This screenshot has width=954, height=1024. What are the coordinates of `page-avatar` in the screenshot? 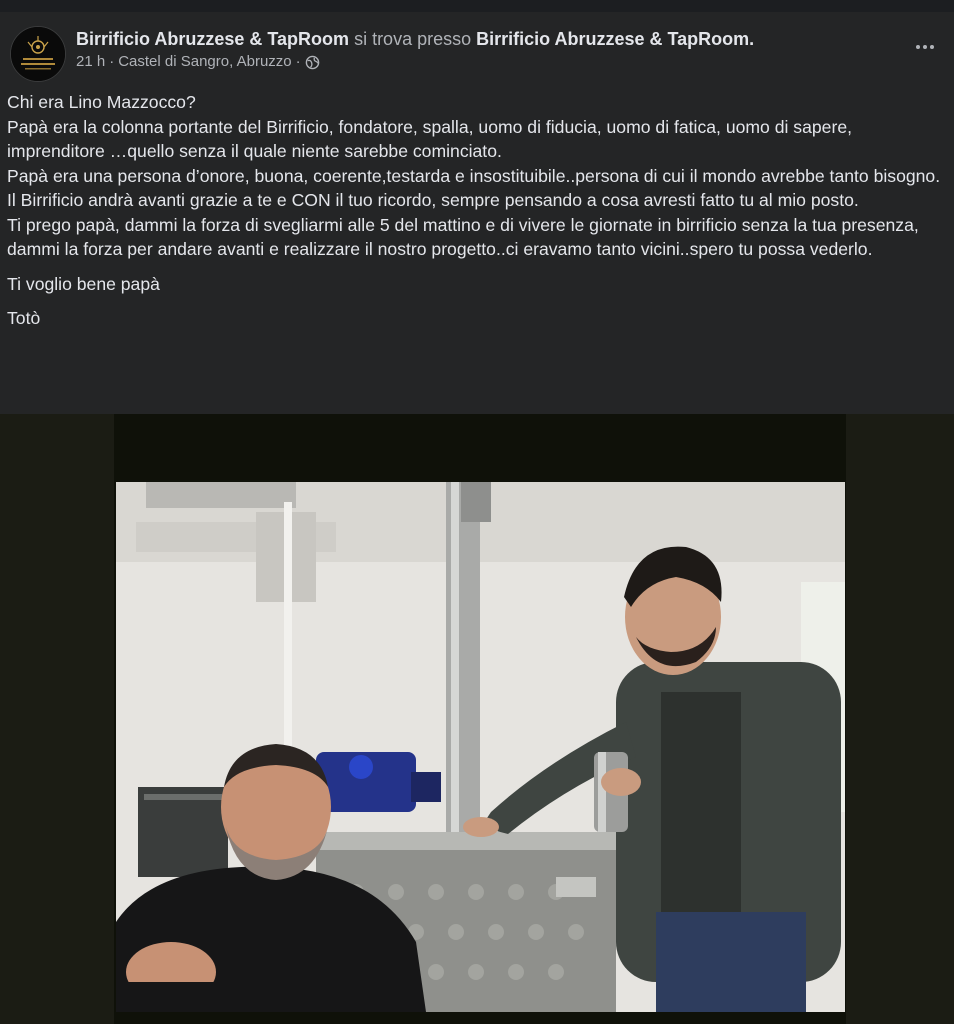 It's located at (38, 54).